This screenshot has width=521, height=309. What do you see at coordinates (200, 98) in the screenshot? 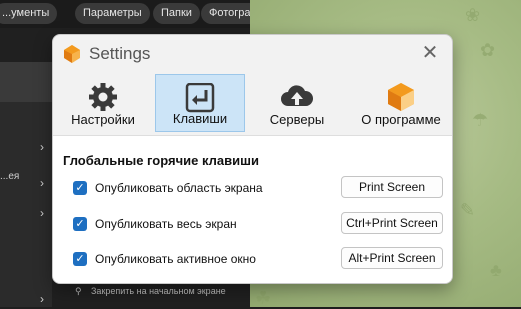
I see `enter-key-icon` at bounding box center [200, 98].